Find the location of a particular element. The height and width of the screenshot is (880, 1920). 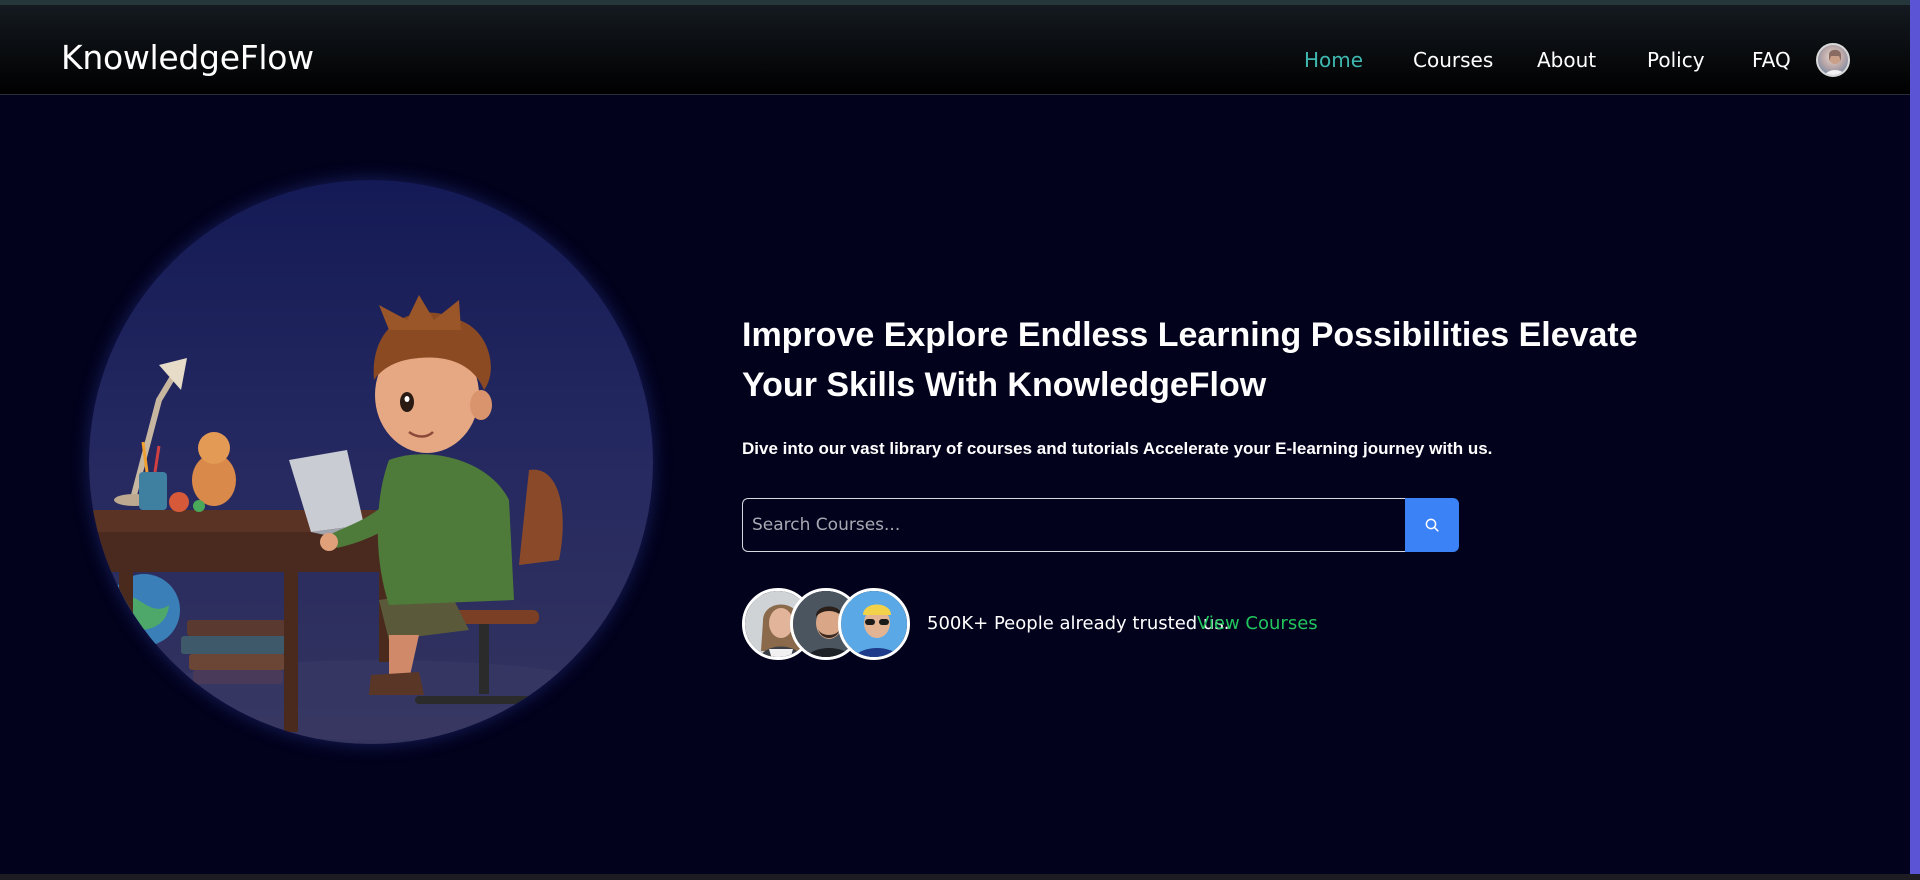

search-icon is located at coordinates (1432, 525).